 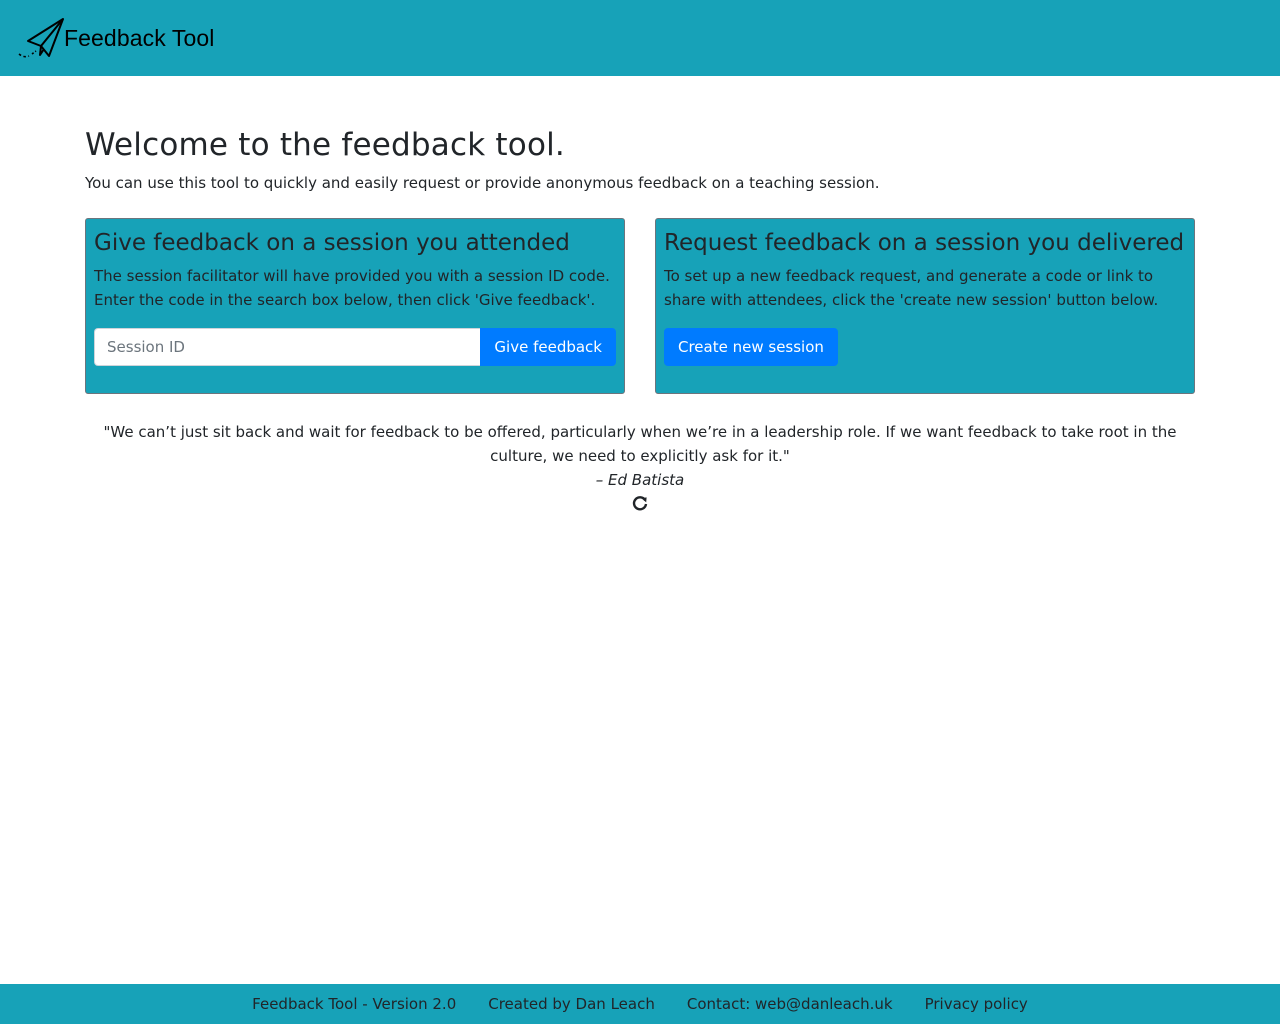 What do you see at coordinates (790, 1004) in the screenshot?
I see `footer-contact-link: Contact: web@danleach.uk` at bounding box center [790, 1004].